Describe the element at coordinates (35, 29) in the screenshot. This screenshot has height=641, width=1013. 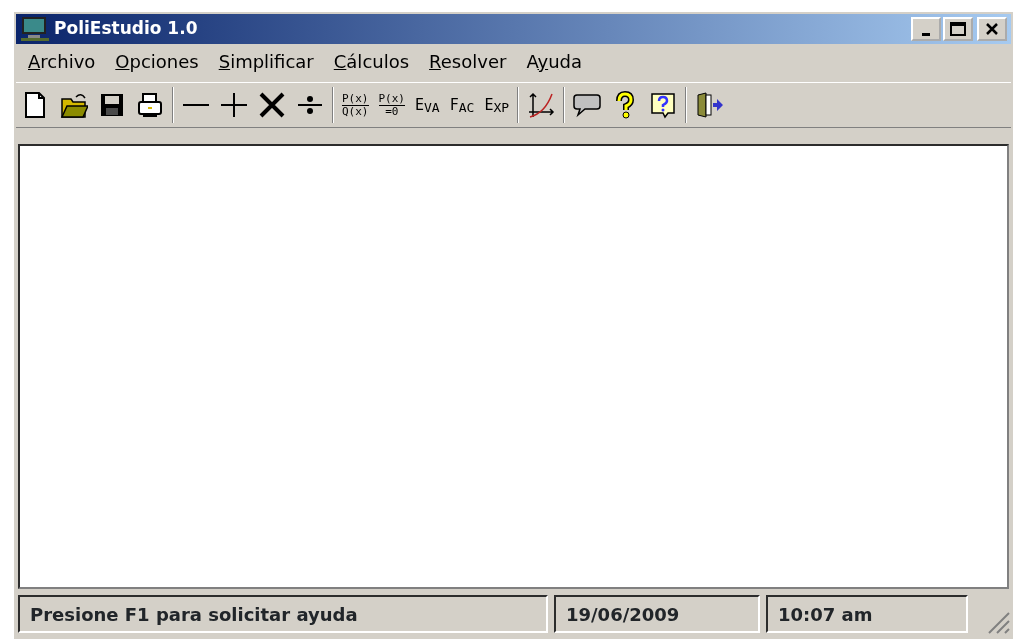
I see `computer-icon` at that location.